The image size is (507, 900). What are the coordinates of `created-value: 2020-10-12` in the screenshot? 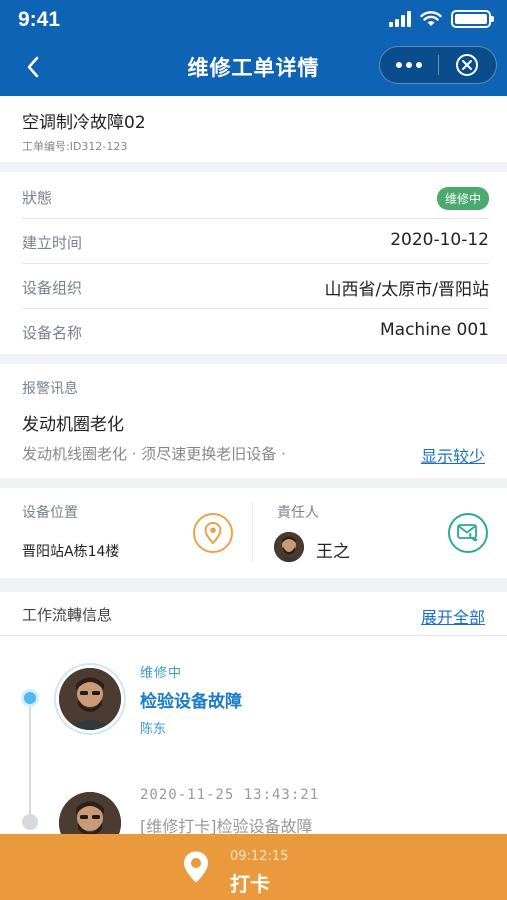 It's located at (439, 240).